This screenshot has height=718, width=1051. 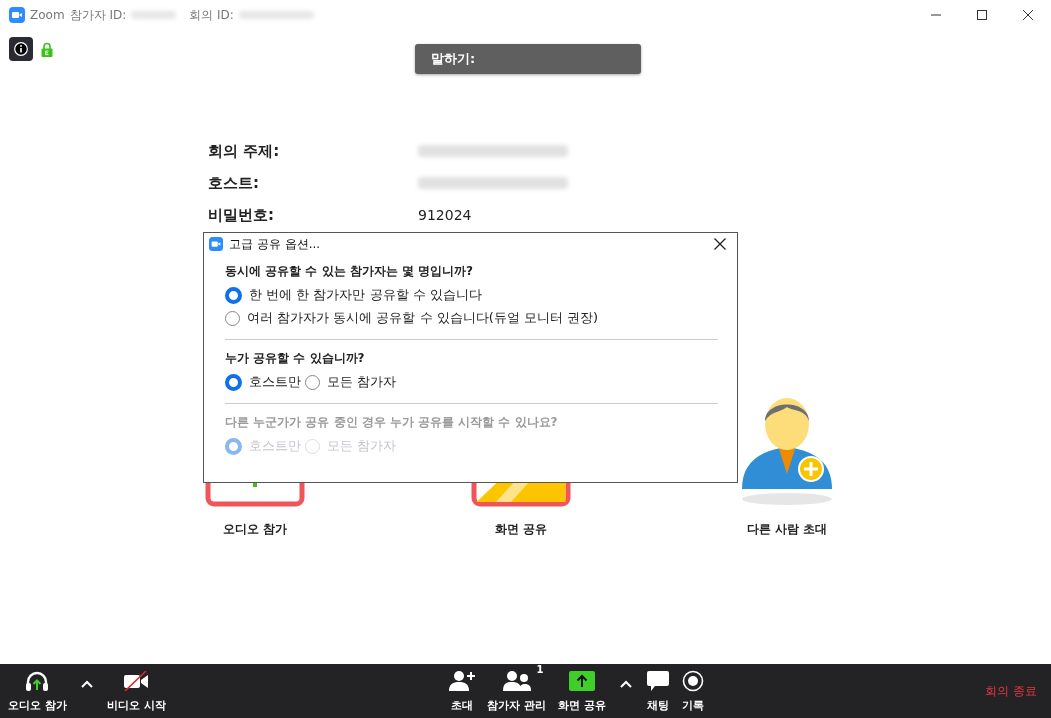 What do you see at coordinates (528, 59) in the screenshot?
I see `speaking-indicator: 말하기:` at bounding box center [528, 59].